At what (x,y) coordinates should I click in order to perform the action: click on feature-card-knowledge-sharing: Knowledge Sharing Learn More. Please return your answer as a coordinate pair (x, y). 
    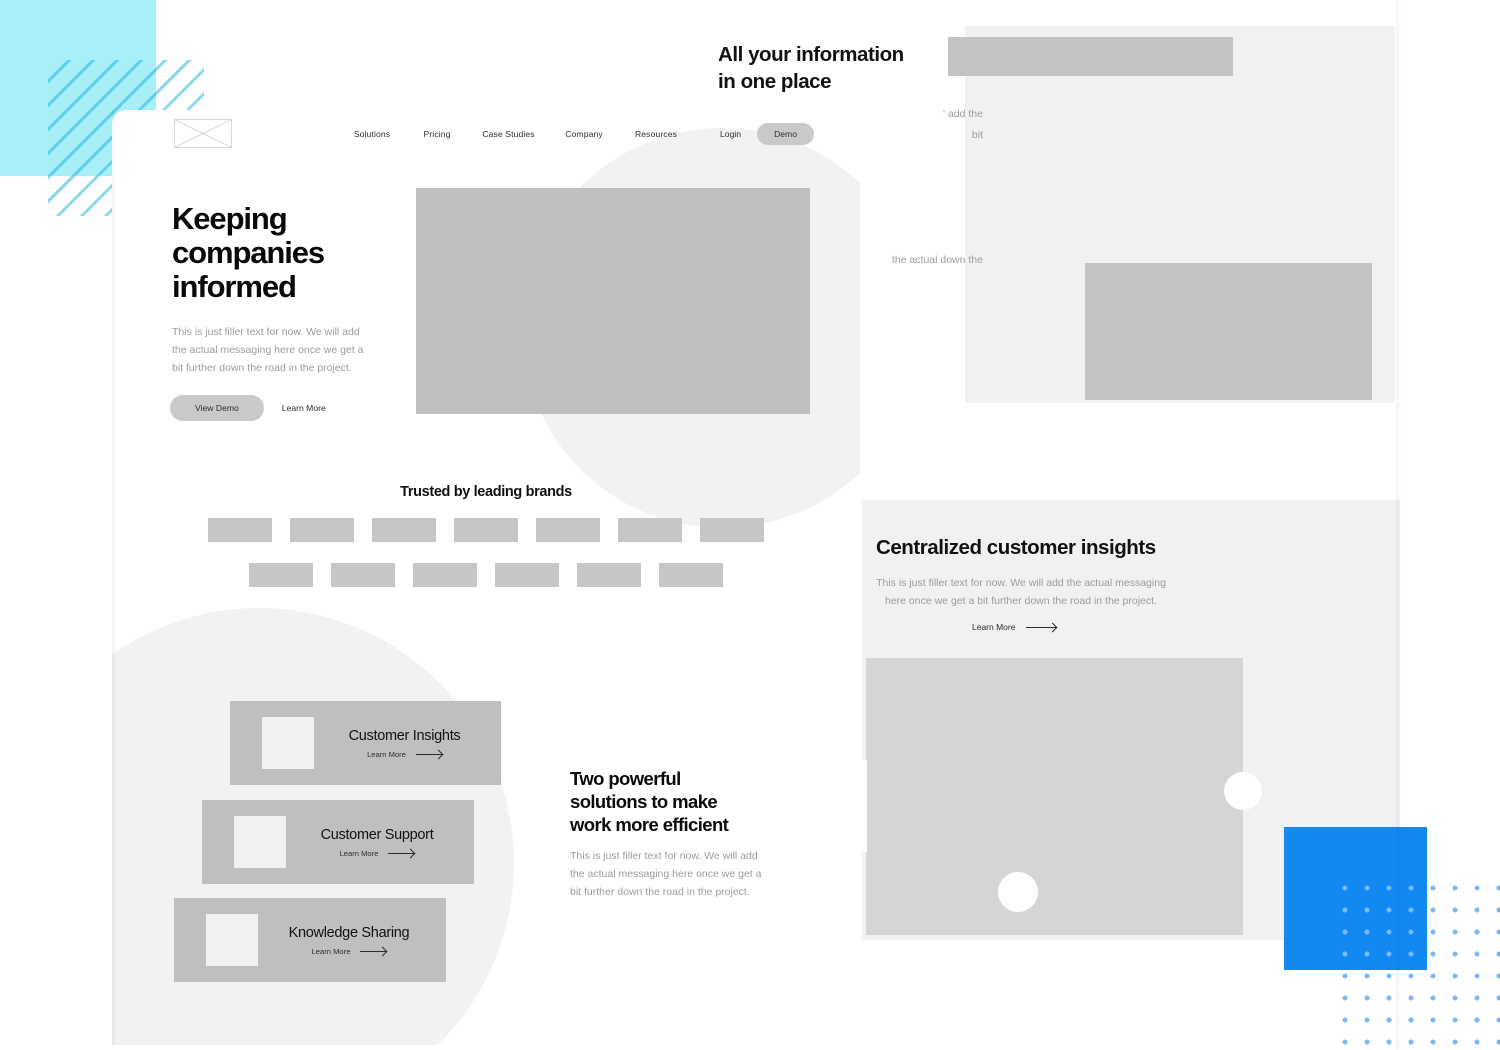
    Looking at the image, I should click on (310, 940).